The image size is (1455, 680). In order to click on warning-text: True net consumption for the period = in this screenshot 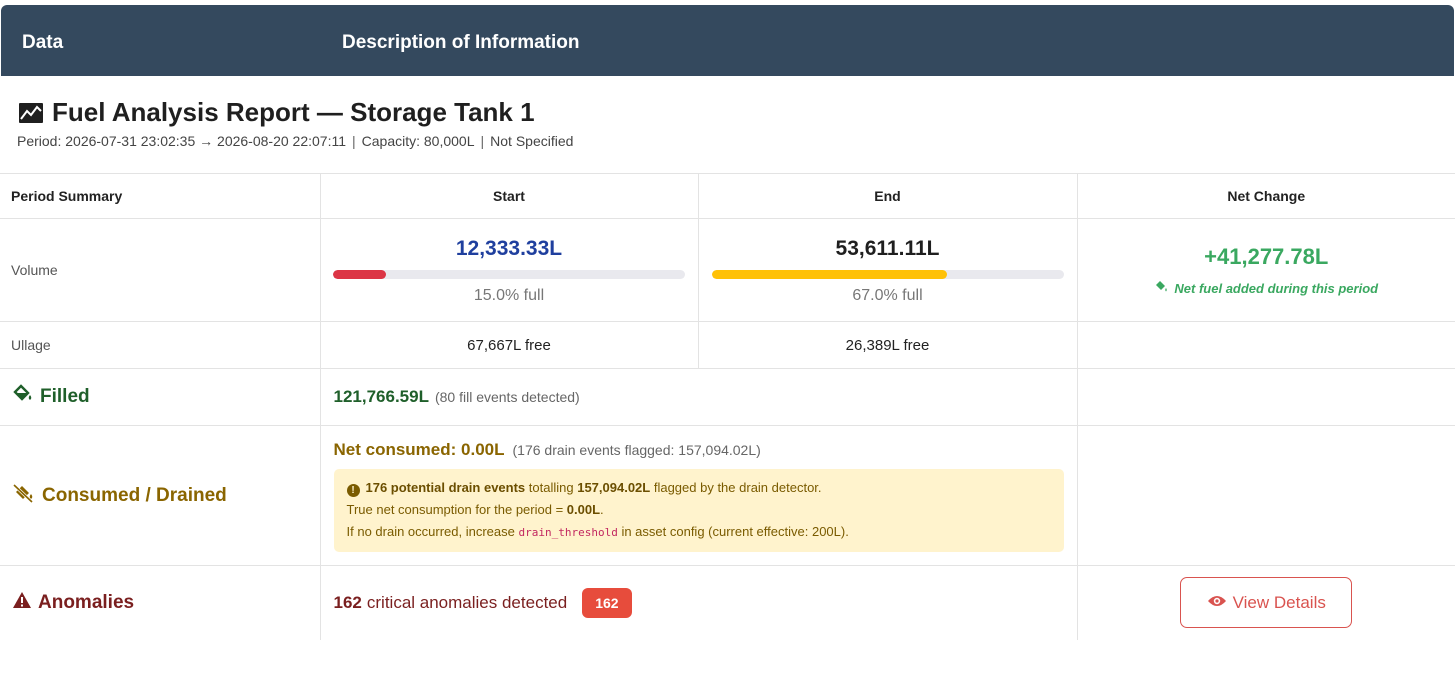, I will do `click(456, 509)`.